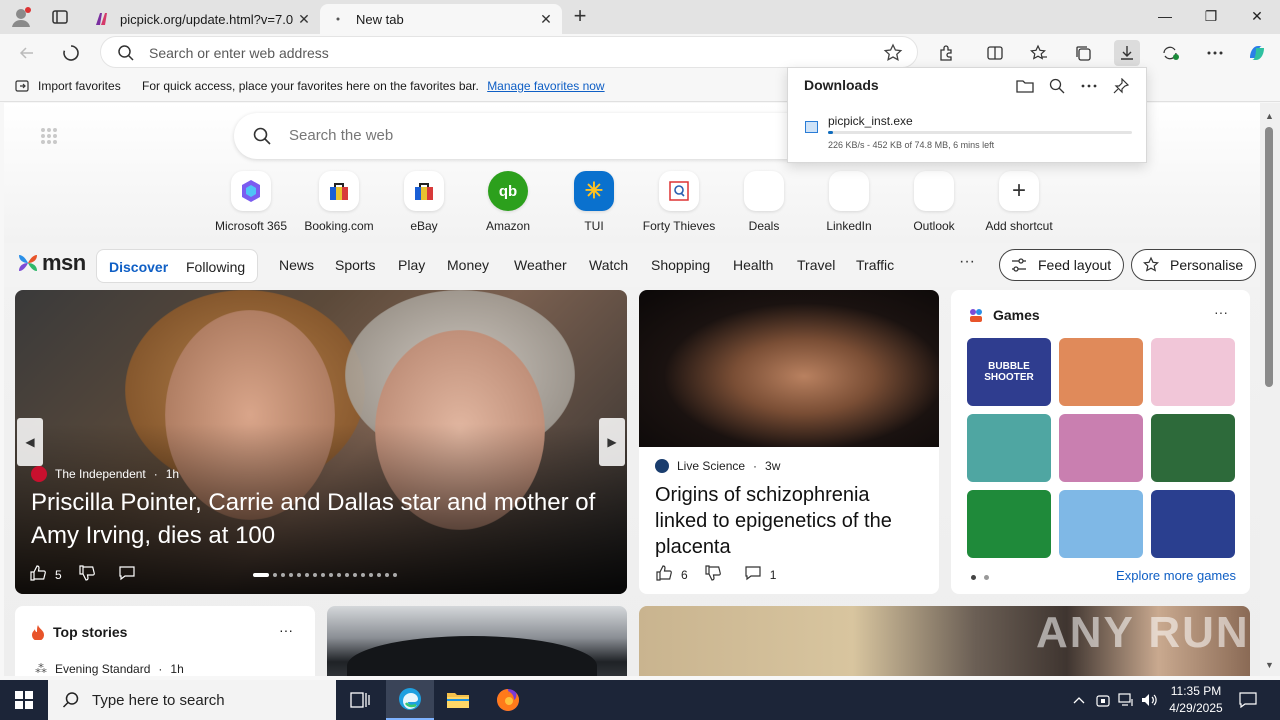 The image size is (1280, 720). I want to click on nav-link-shopping: Shopping, so click(680, 265).